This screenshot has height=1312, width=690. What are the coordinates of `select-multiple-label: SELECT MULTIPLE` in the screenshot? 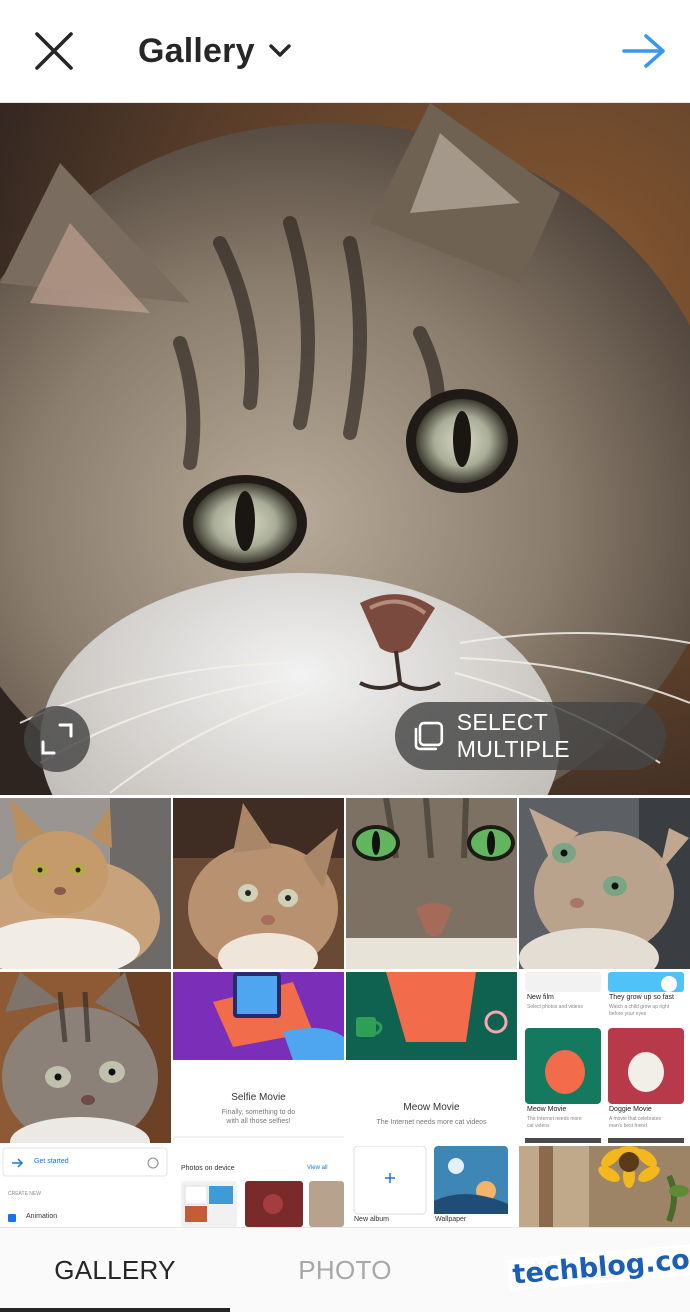 It's located at (513, 735).